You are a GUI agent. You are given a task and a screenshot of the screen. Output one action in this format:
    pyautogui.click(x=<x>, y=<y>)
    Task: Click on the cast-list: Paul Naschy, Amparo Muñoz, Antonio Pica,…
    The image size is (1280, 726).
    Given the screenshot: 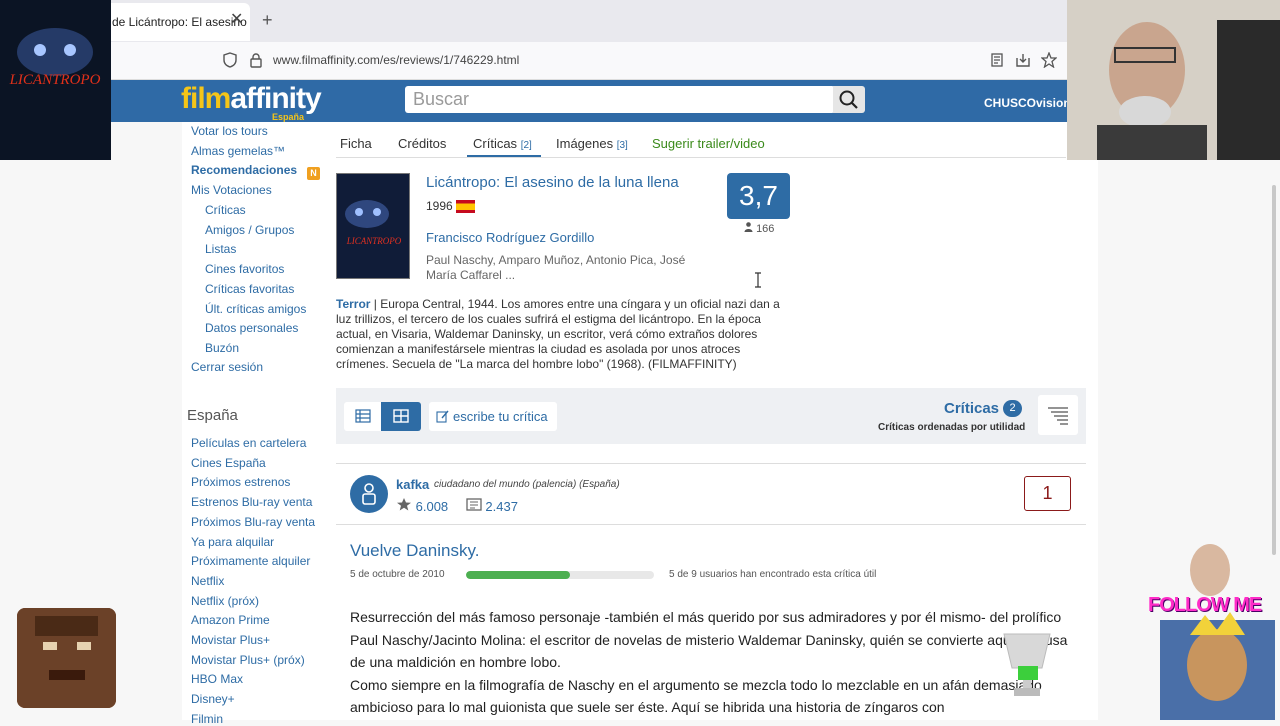 What is the action you would take?
    pyautogui.click(x=566, y=268)
    